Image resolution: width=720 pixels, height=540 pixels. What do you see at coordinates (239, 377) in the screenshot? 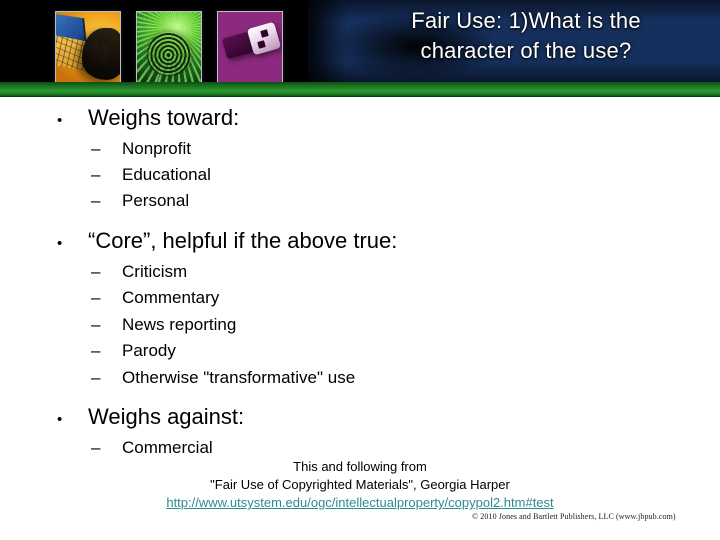
I see `sub-bullet-label: Otherwise "transformative" use` at bounding box center [239, 377].